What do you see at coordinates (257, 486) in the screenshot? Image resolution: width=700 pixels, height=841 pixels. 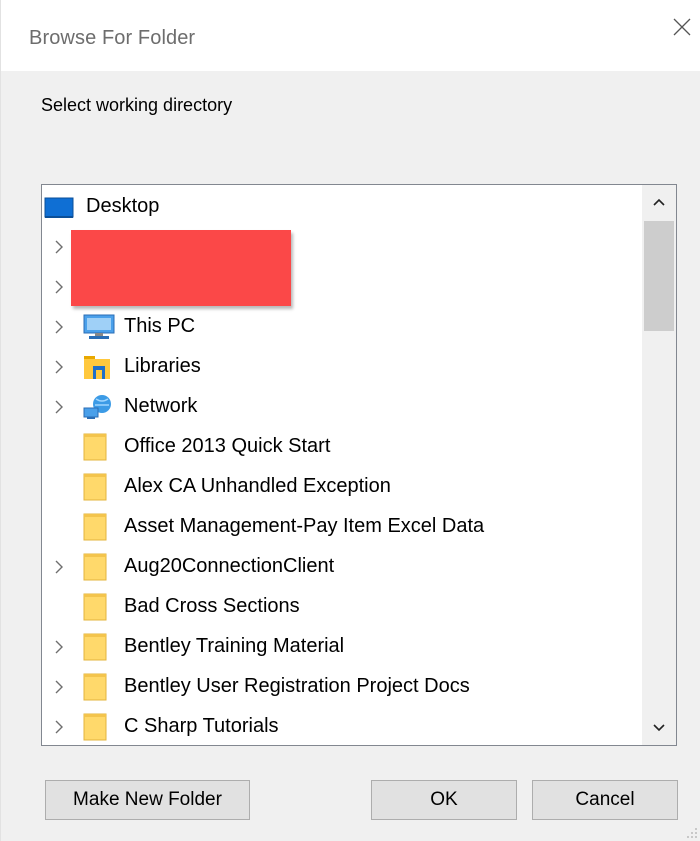 I see `tree-item-label: Alex CA Unhandled Exception` at bounding box center [257, 486].